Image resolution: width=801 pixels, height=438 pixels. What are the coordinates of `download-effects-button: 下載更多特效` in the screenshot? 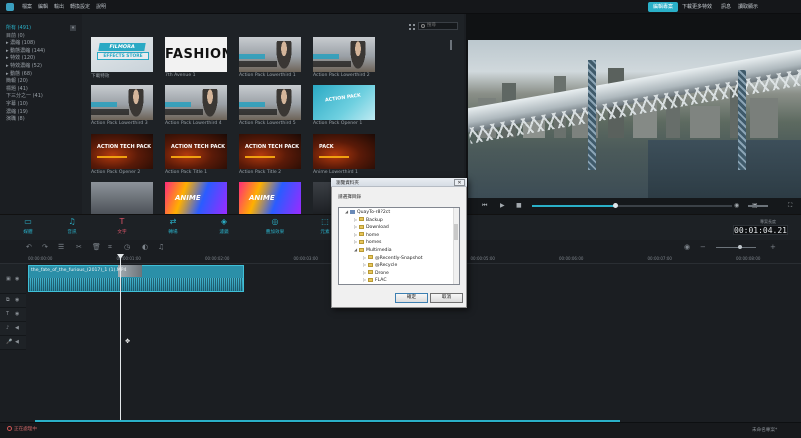 It's located at (697, 7).